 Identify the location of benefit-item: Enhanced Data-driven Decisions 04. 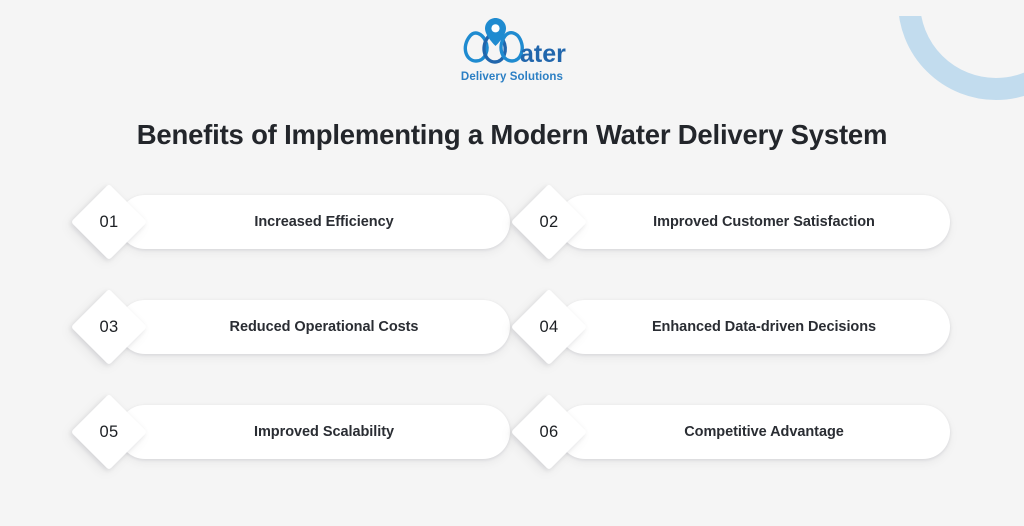
(731, 327).